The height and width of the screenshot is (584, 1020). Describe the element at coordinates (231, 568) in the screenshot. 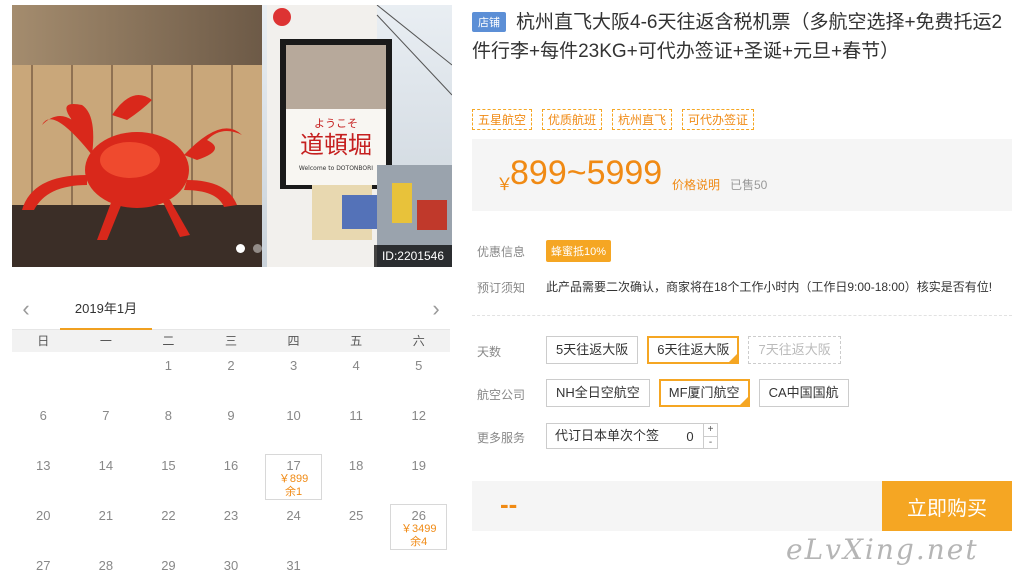

I see `calendar-day: 30` at that location.